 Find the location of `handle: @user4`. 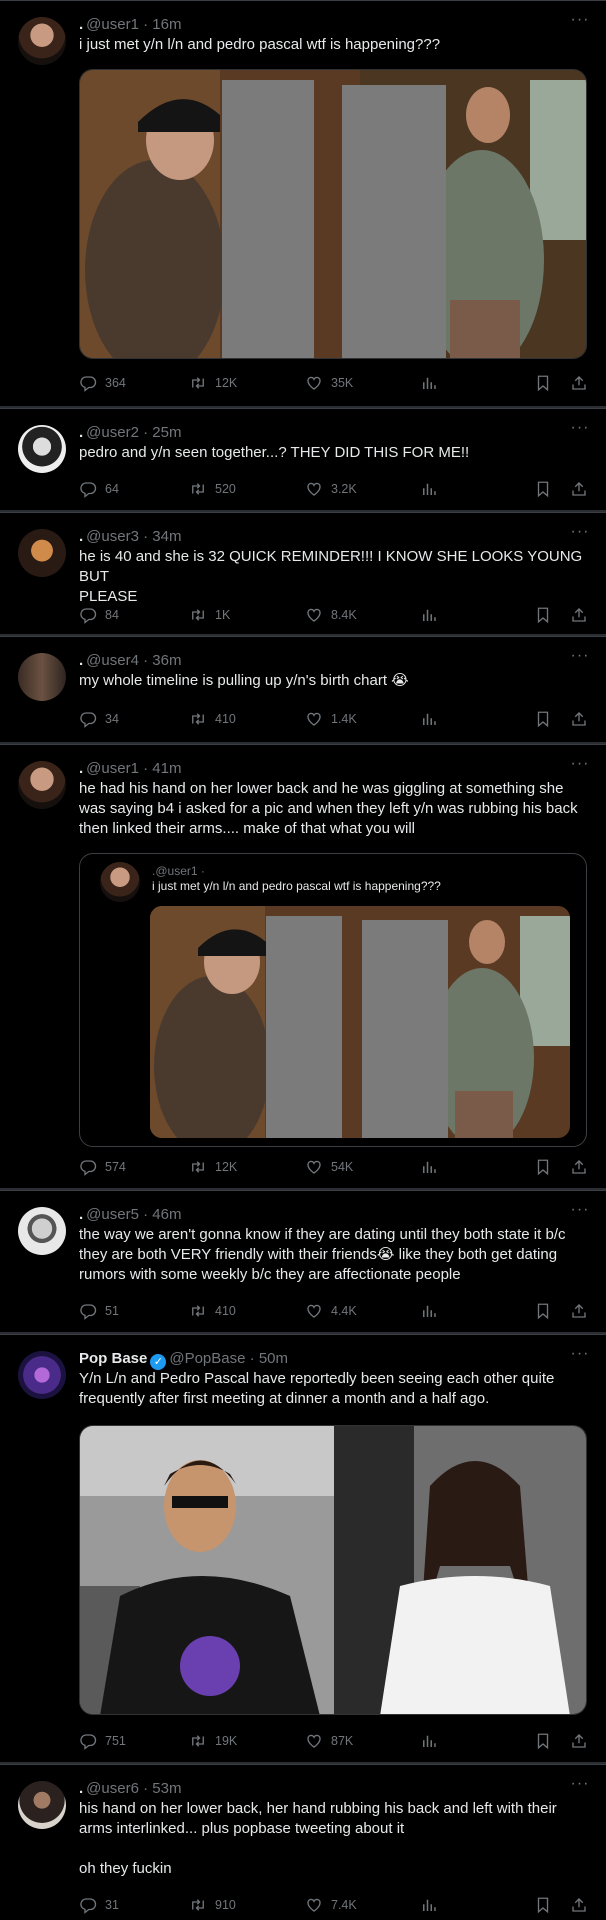

handle: @user4 is located at coordinates (112, 660).